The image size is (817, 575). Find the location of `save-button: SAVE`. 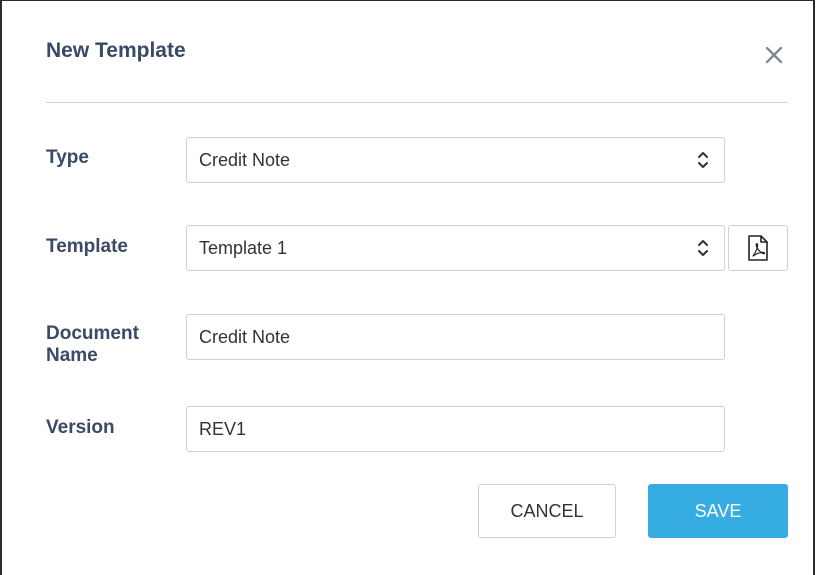

save-button: SAVE is located at coordinates (718, 511).